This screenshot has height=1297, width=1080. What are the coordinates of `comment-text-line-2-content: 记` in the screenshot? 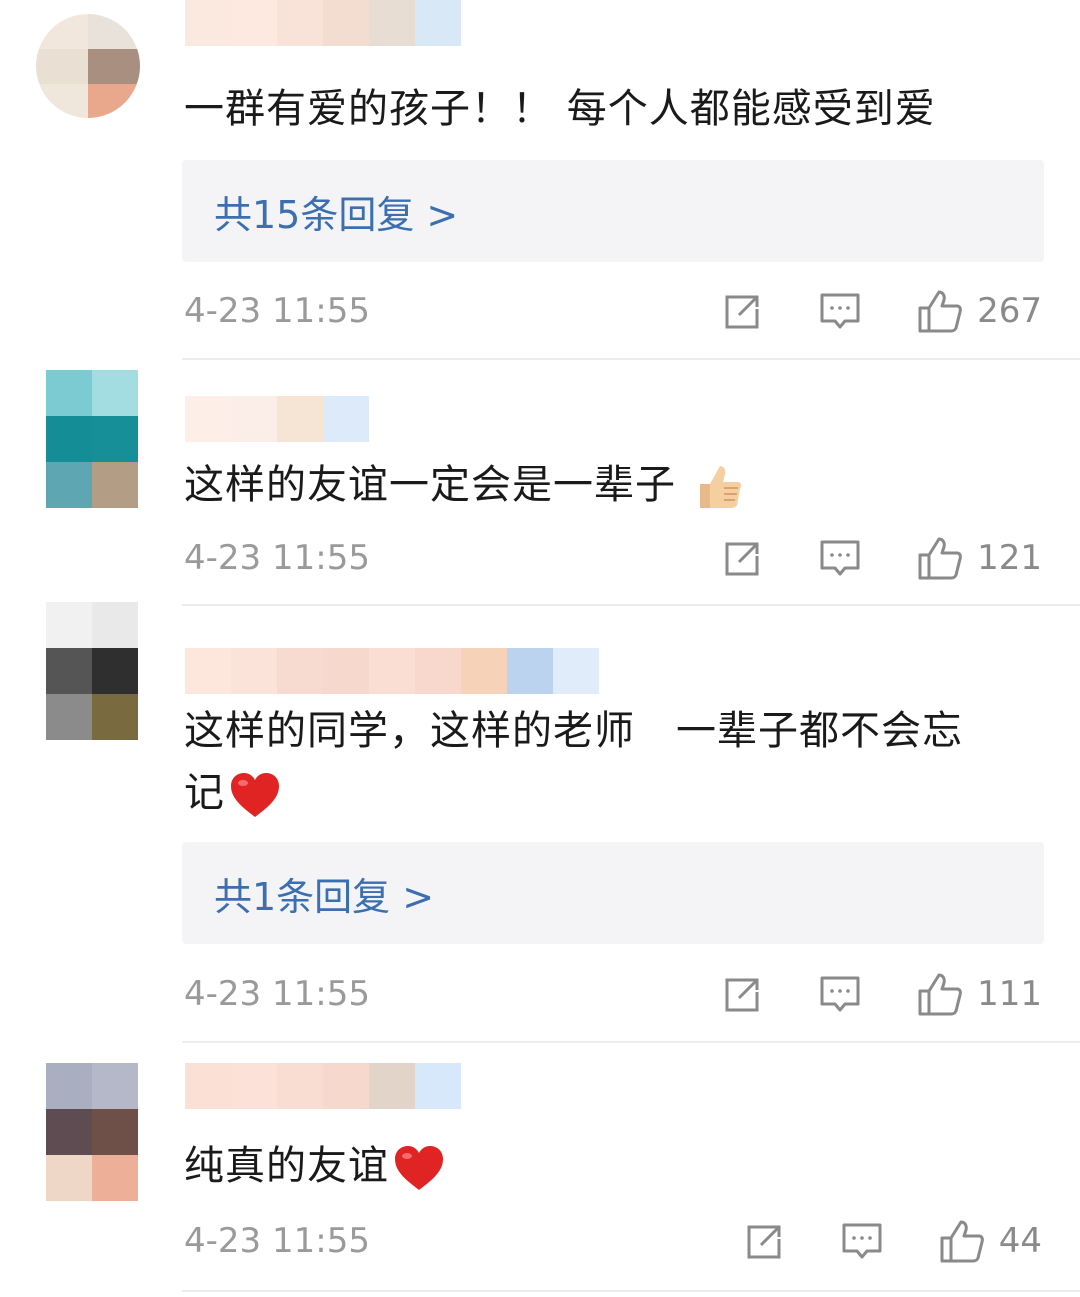 It's located at (204, 793).